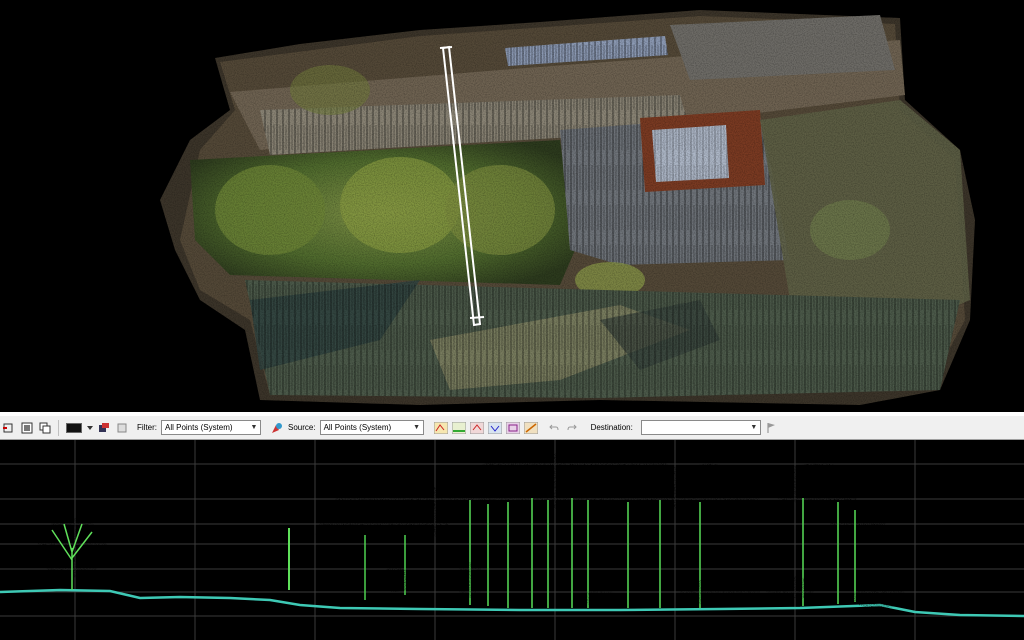  What do you see at coordinates (477, 428) in the screenshot?
I see `classify-above-icon` at bounding box center [477, 428].